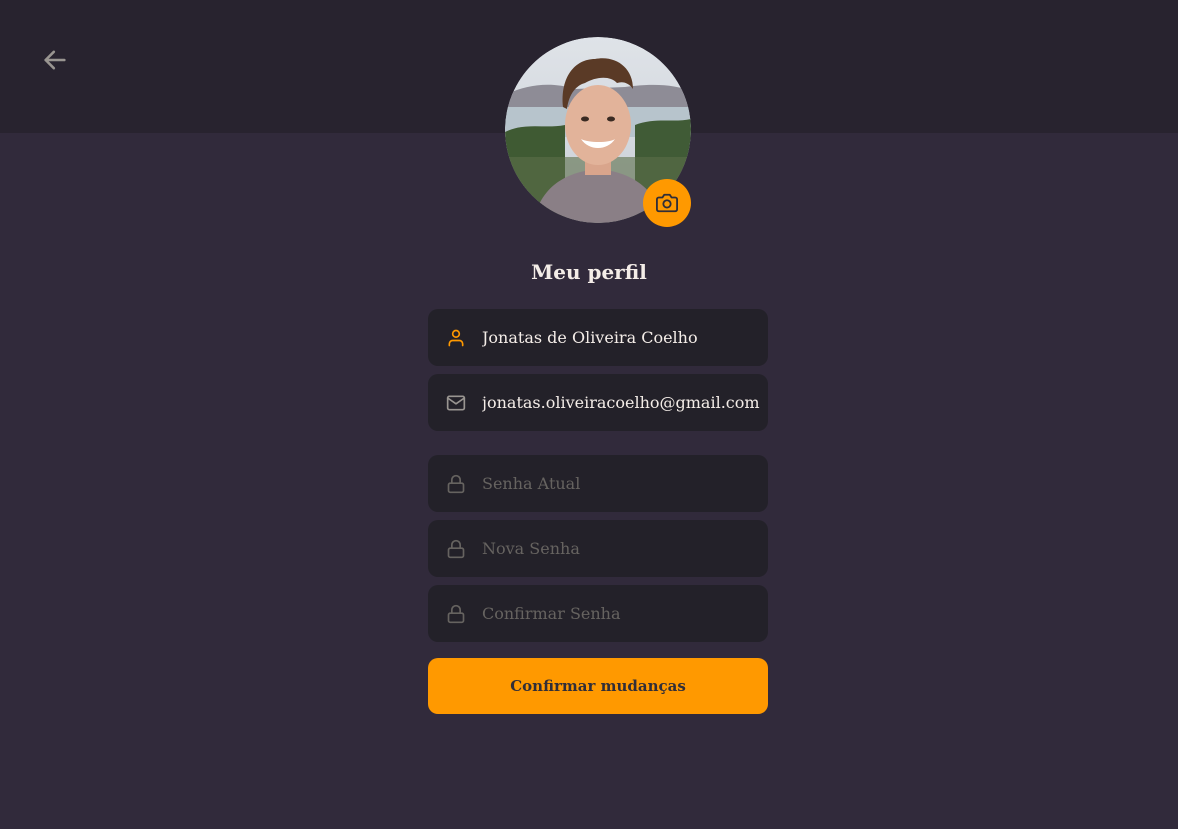  I want to click on mail-icon, so click(456, 403).